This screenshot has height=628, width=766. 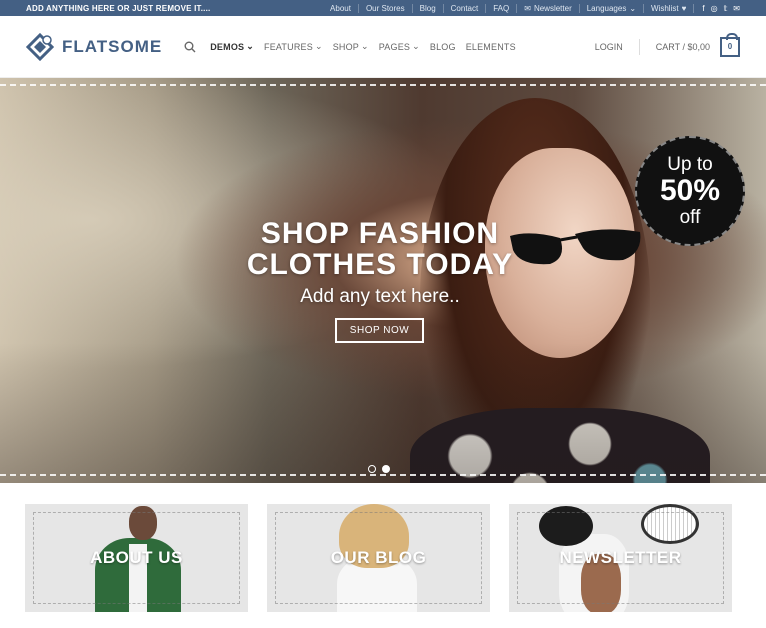 What do you see at coordinates (639, 46) in the screenshot?
I see `header-divider` at bounding box center [639, 46].